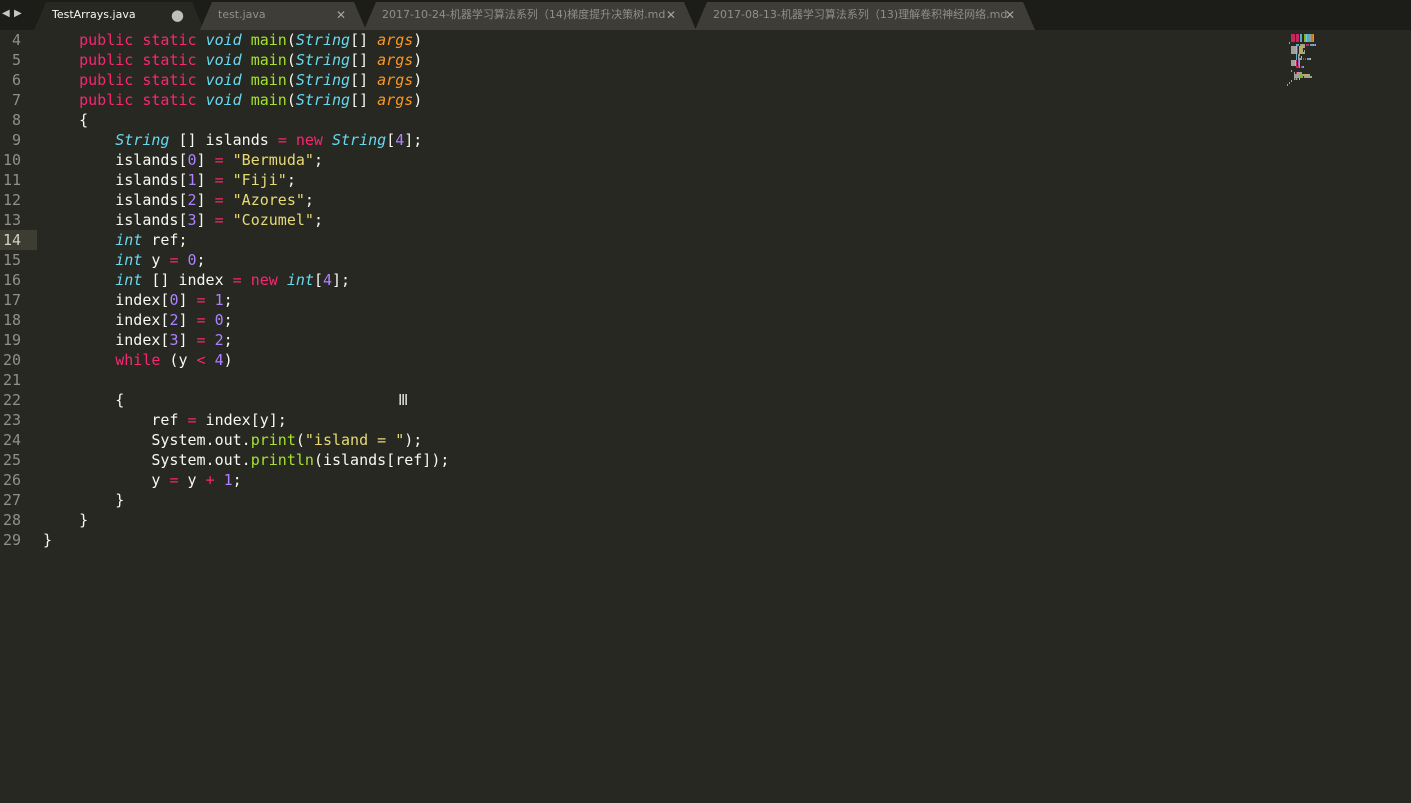 This screenshot has width=1411, height=803. What do you see at coordinates (223, 40) in the screenshot?
I see `type-token: void` at bounding box center [223, 40].